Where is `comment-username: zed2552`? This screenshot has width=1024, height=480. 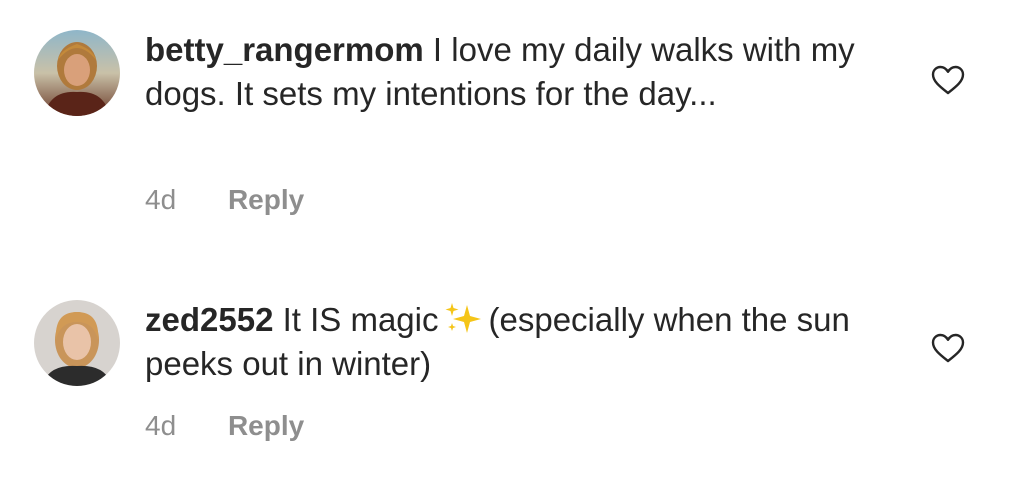
comment-username: zed2552 is located at coordinates (209, 319).